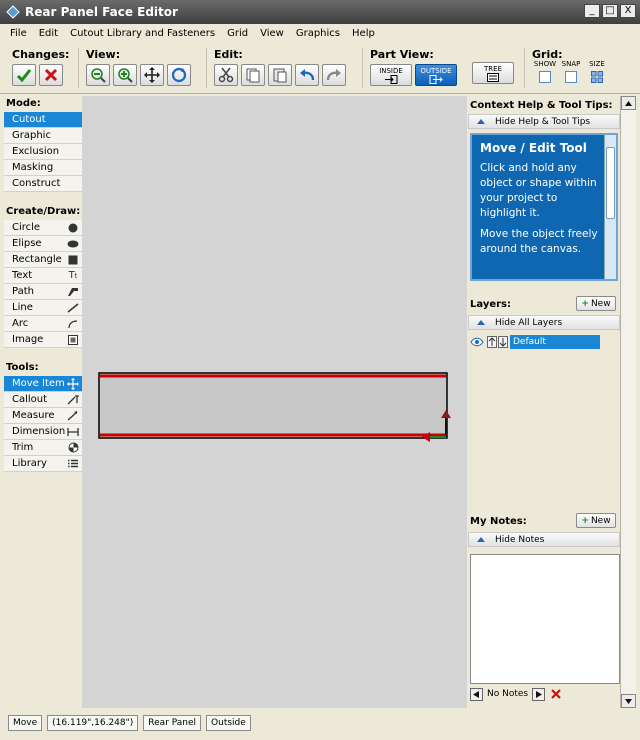  I want to click on create-text: Text Tt, so click(43, 276).